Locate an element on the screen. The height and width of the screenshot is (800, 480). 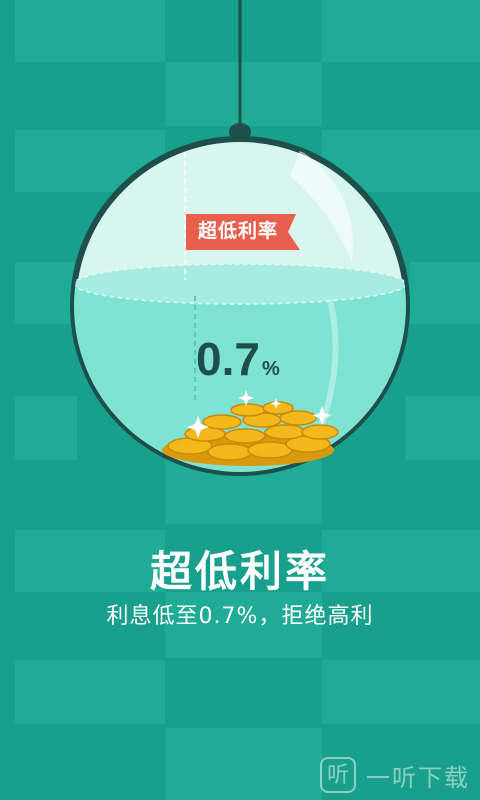
flag-label: 超低利率 is located at coordinates (237, 231).